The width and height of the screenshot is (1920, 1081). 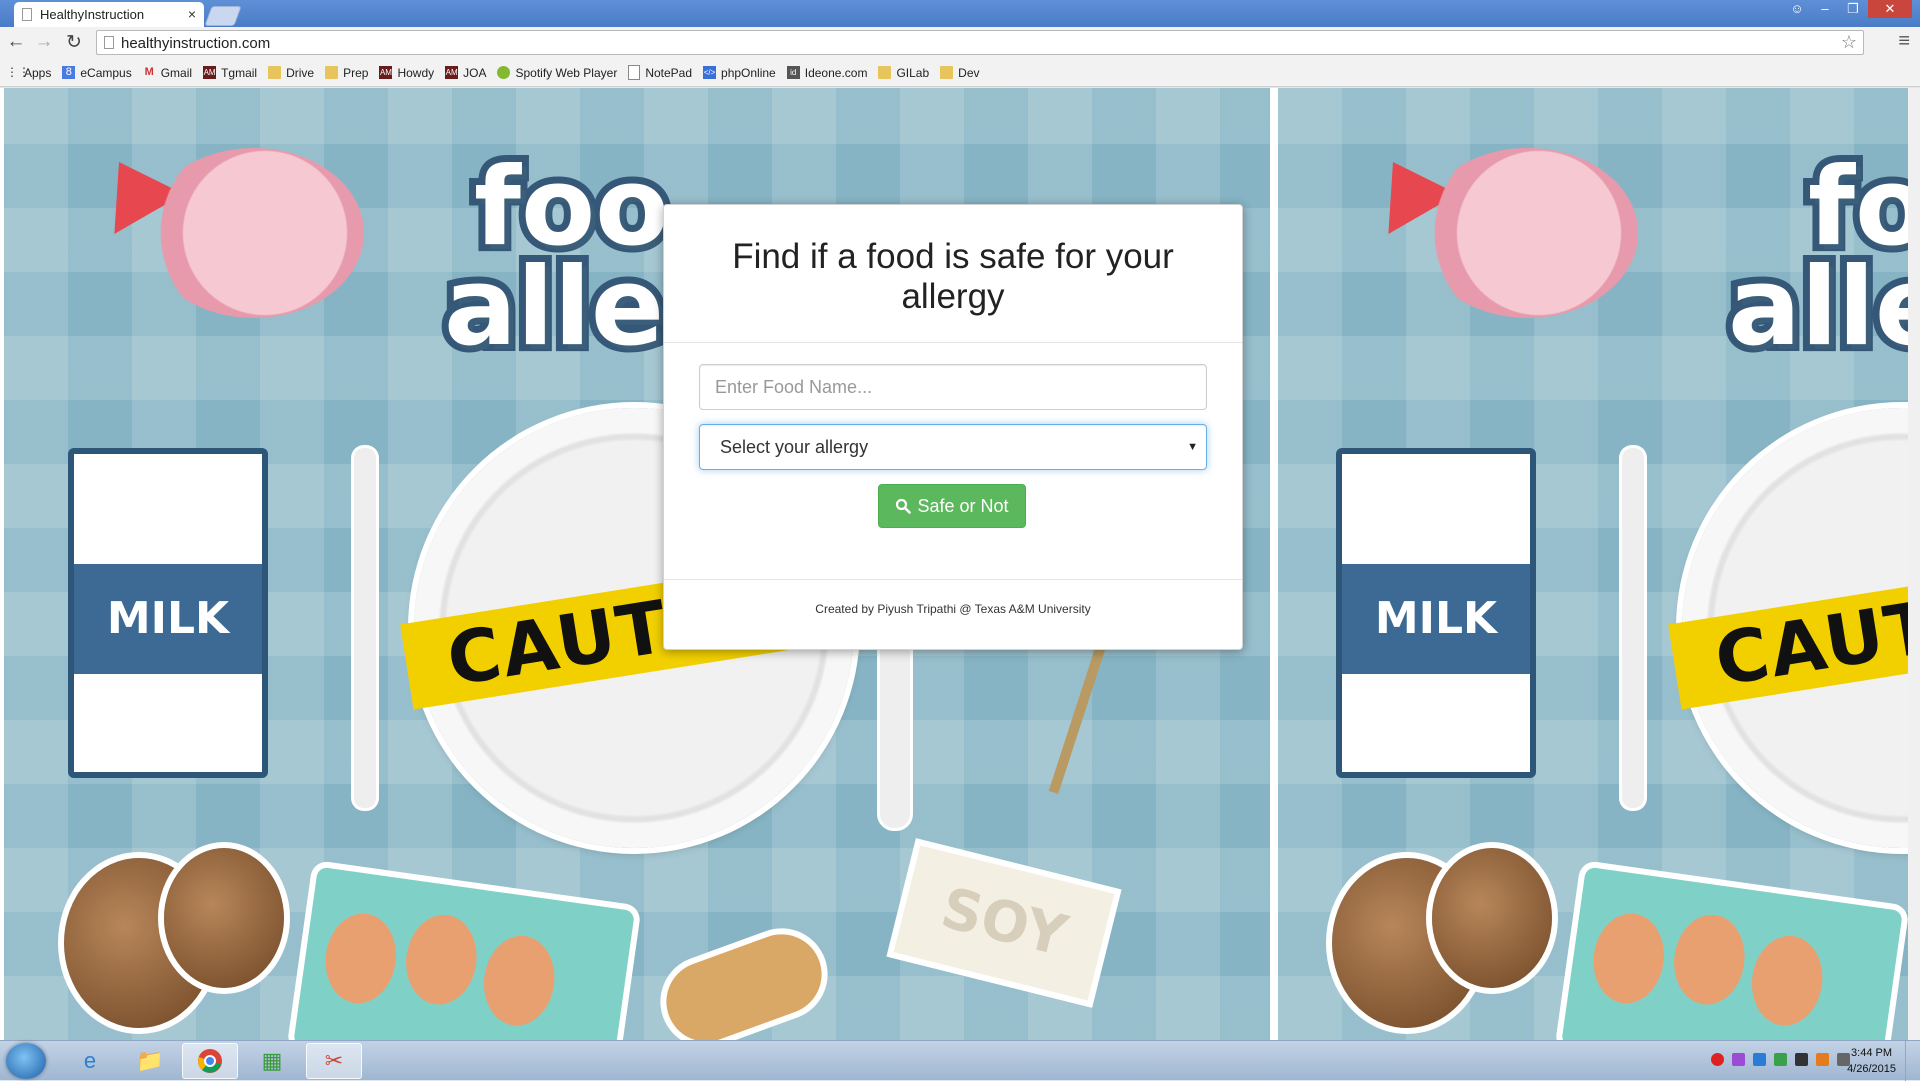 What do you see at coordinates (963, 505) in the screenshot?
I see `safe-or-not-label: Safe or Not` at bounding box center [963, 505].